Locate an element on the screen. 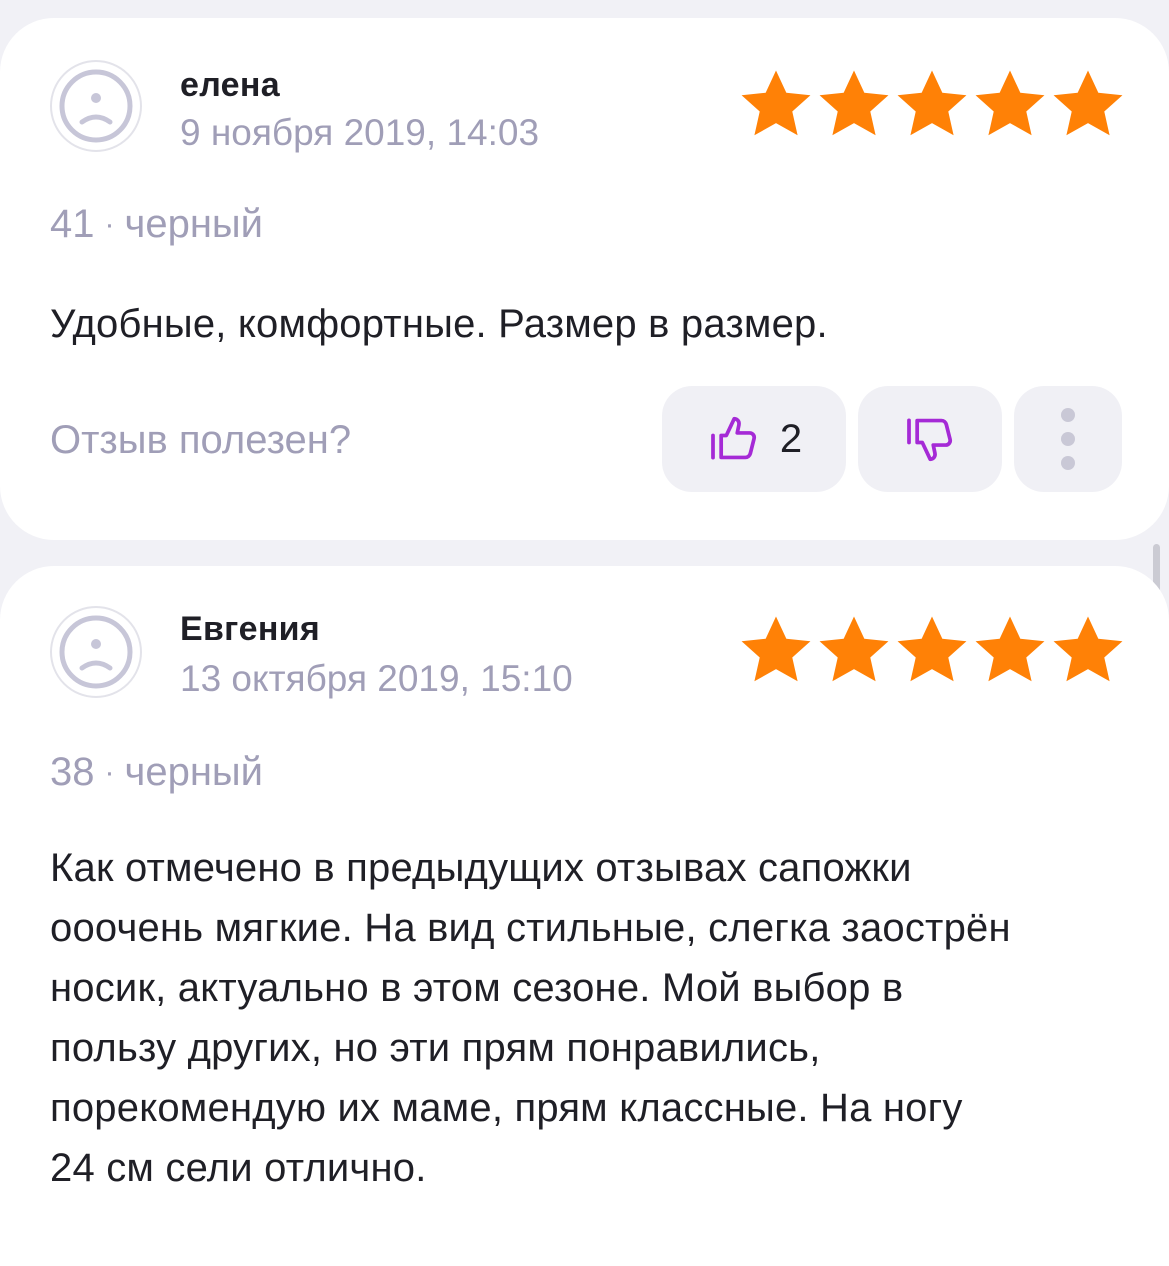  review-date: 9 ноября 2019, 14:03 is located at coordinates (360, 132).